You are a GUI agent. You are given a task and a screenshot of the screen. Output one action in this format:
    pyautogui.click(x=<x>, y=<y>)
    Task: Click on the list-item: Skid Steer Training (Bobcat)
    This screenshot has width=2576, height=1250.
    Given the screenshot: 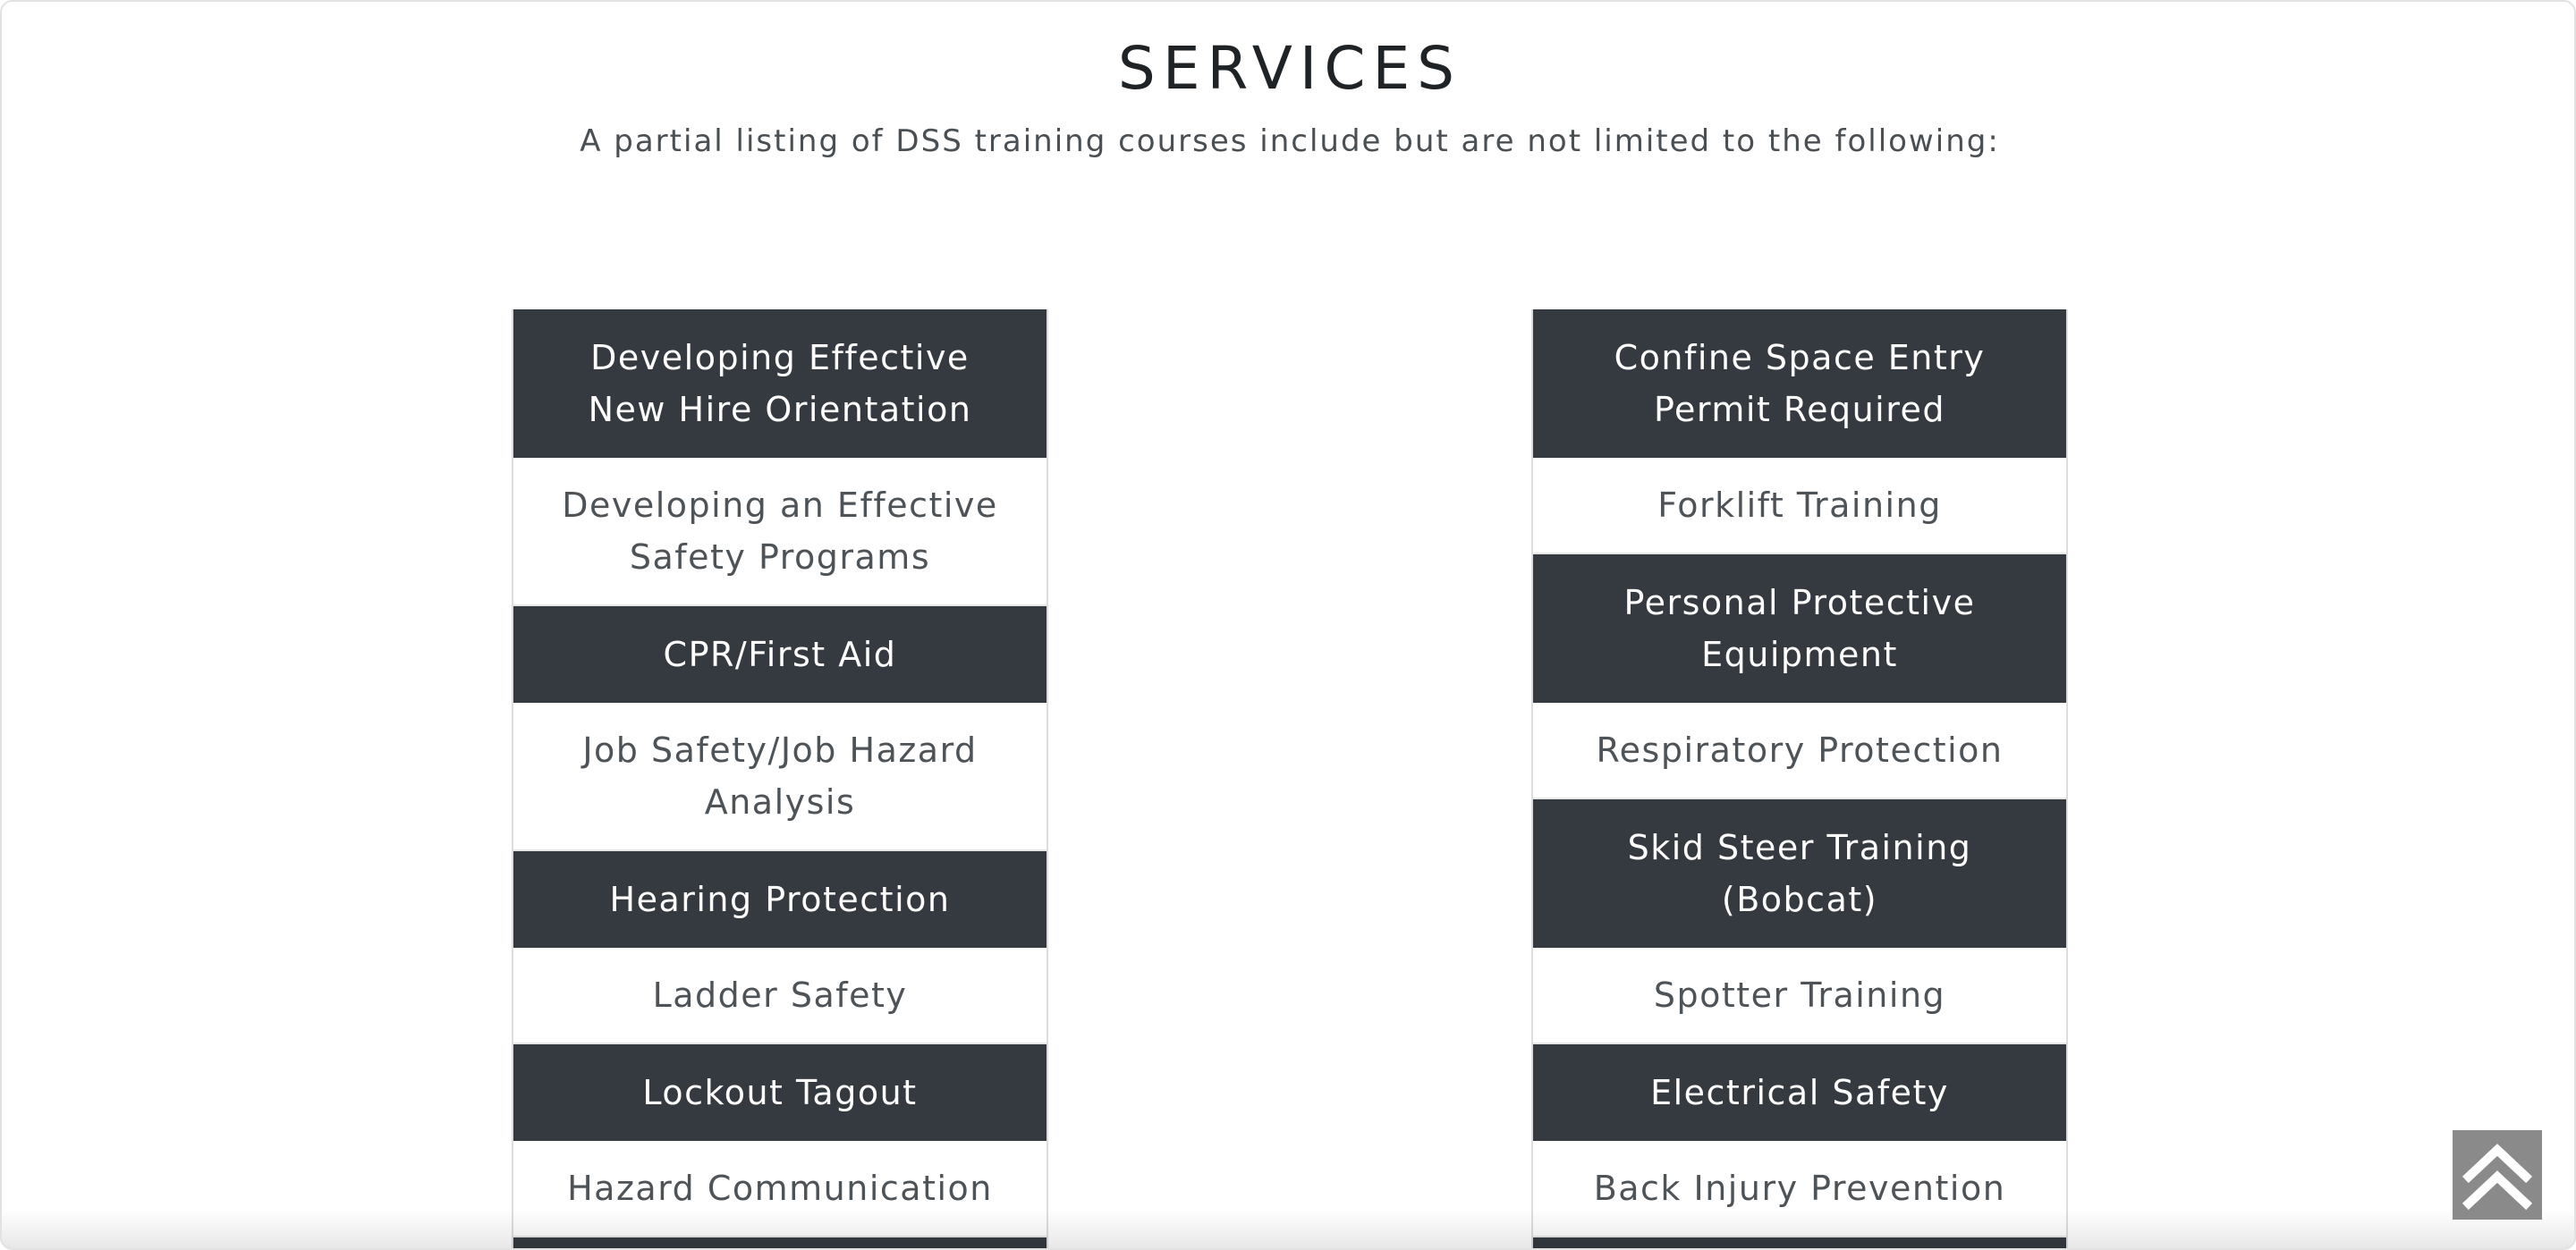 What is the action you would take?
    pyautogui.click(x=1799, y=873)
    